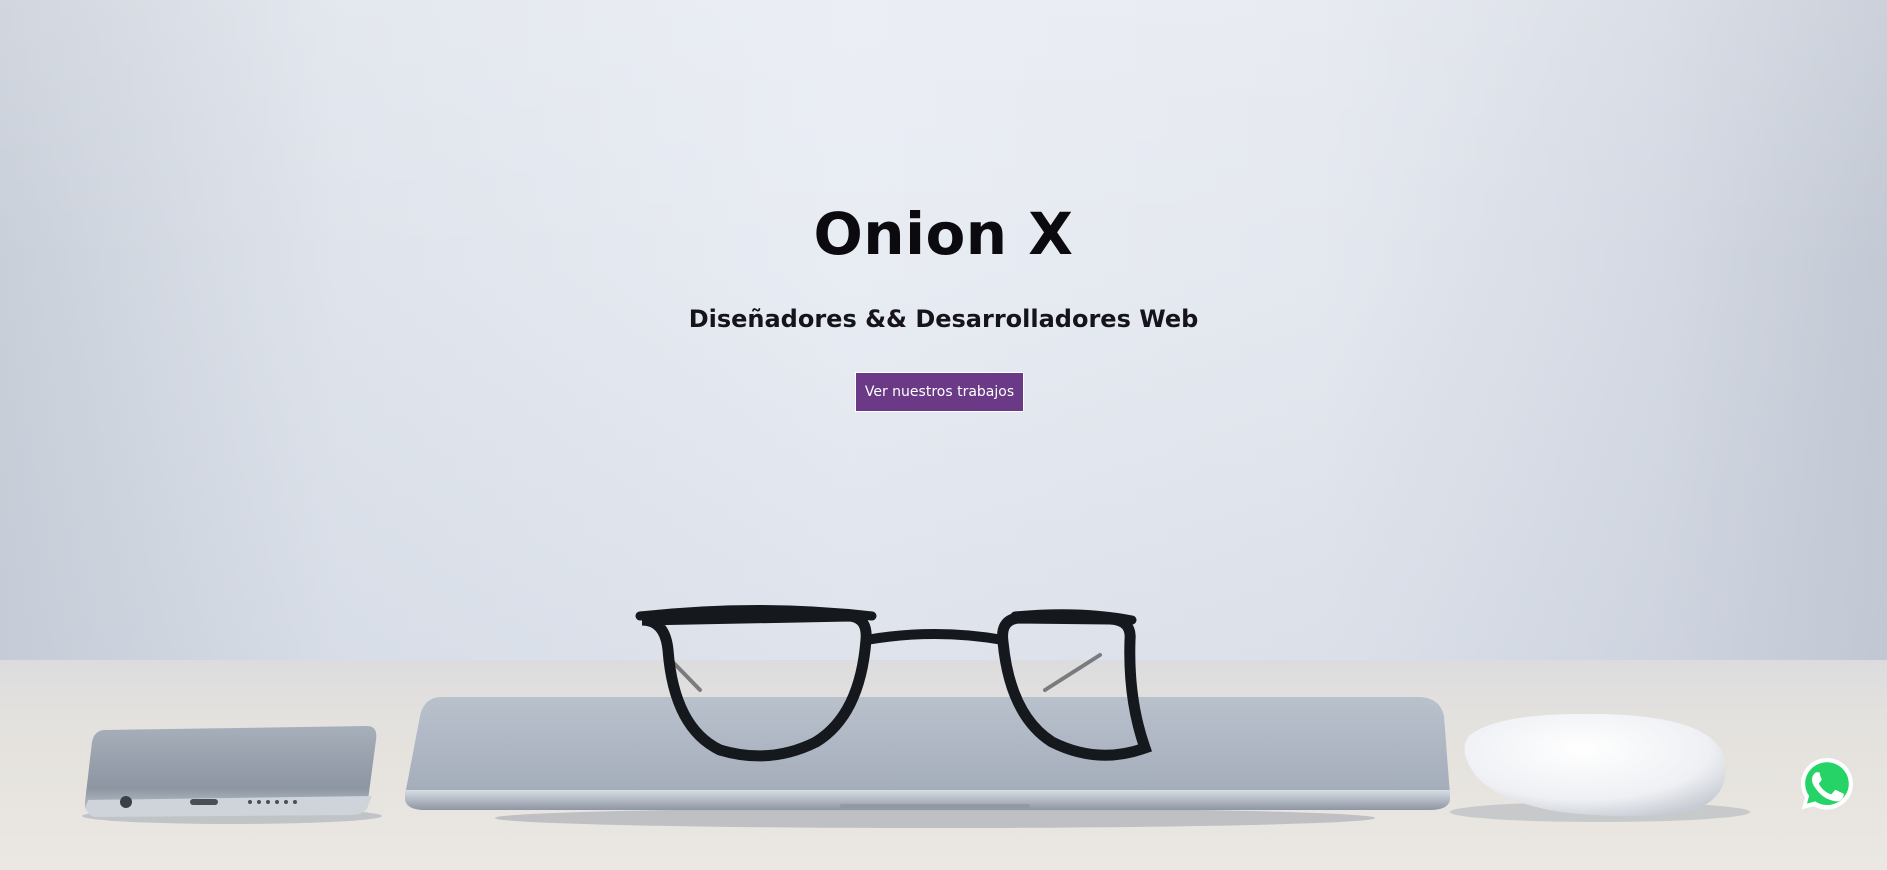 This screenshot has width=1887, height=870. I want to click on phone-illustration, so click(230, 771).